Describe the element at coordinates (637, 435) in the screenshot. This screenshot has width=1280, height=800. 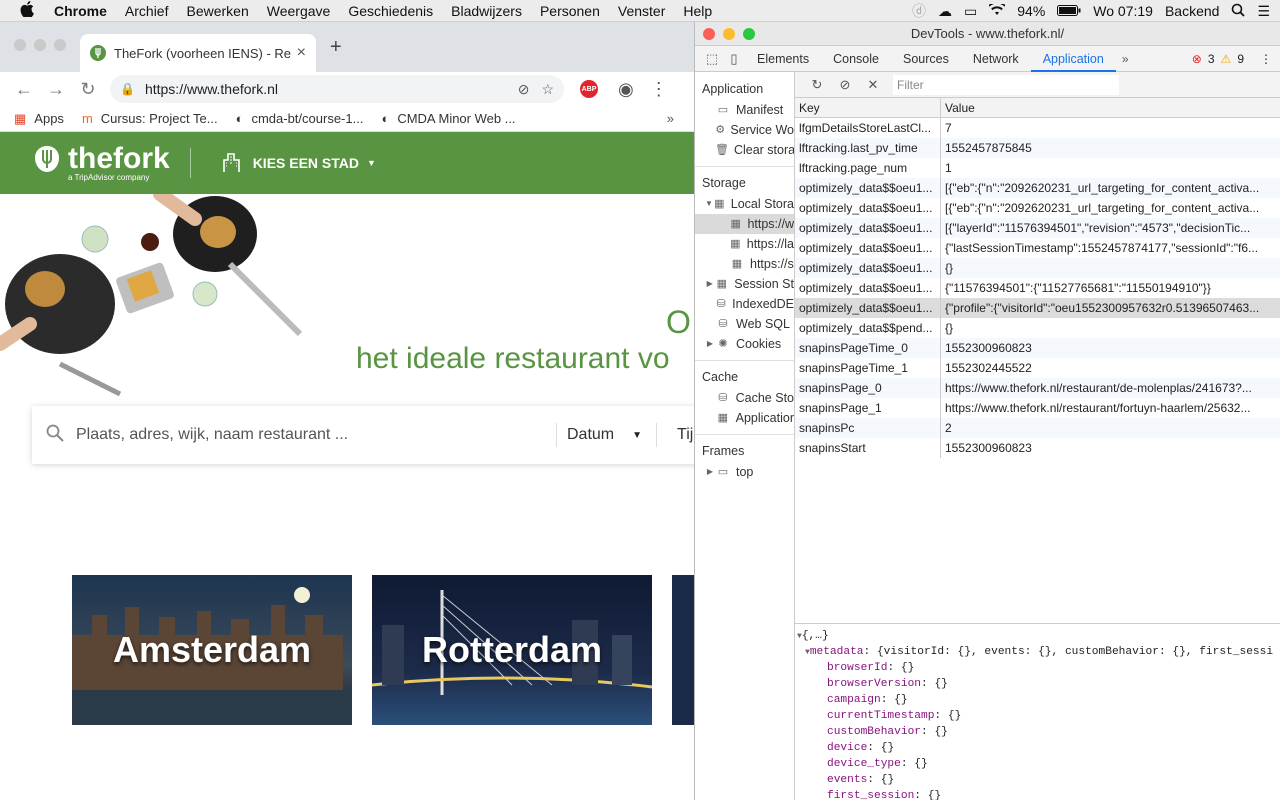
I see `chevron-down-icon: ▼` at that location.